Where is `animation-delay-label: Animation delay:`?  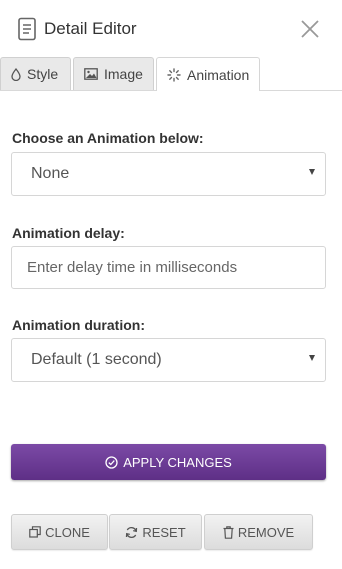 animation-delay-label: Animation delay: is located at coordinates (68, 233).